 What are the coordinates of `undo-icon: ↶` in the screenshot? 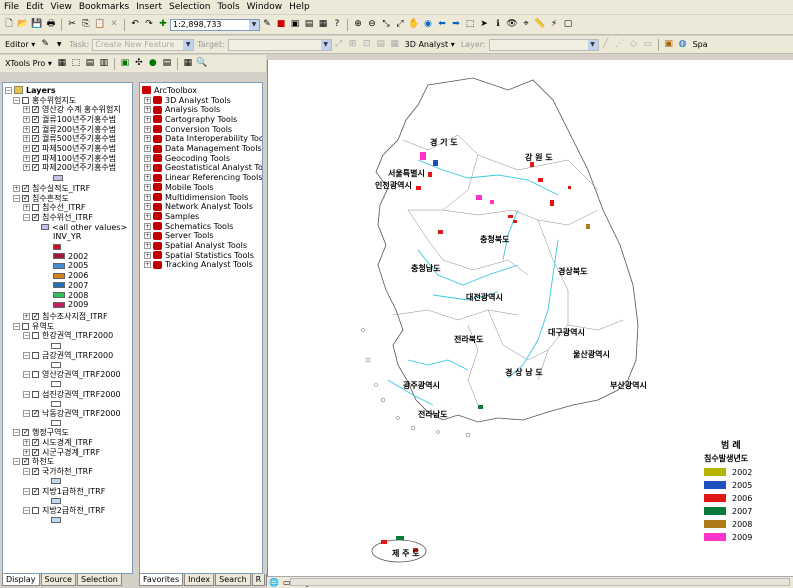 It's located at (135, 25).